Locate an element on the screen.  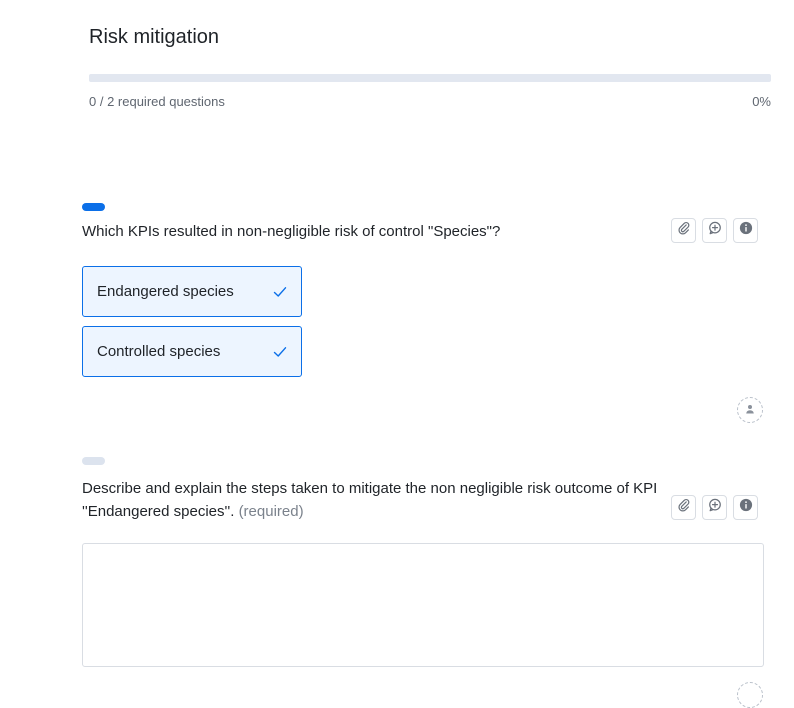
question-2-actions is located at coordinates (714, 507).